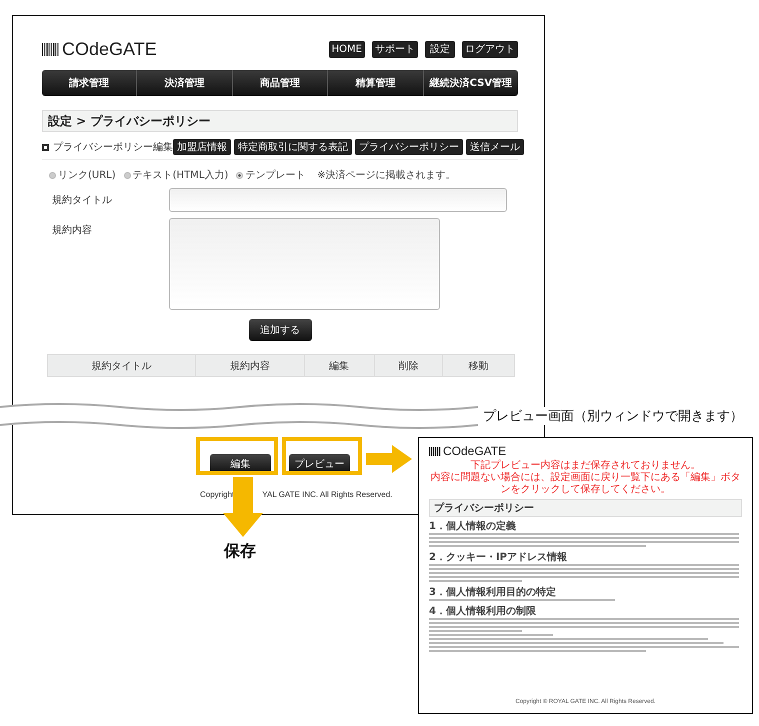  Describe the element at coordinates (129, 121) in the screenshot. I see `breadcrumb-text: 設定 > プライバシーポリシー` at that location.